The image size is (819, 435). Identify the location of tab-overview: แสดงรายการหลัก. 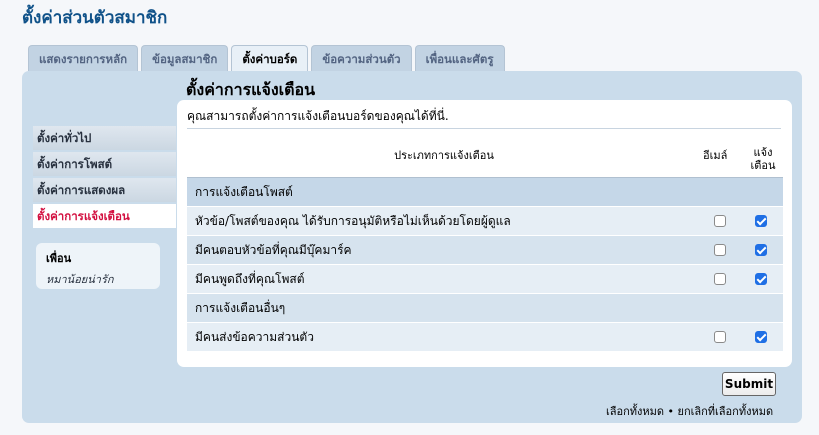
(83, 58).